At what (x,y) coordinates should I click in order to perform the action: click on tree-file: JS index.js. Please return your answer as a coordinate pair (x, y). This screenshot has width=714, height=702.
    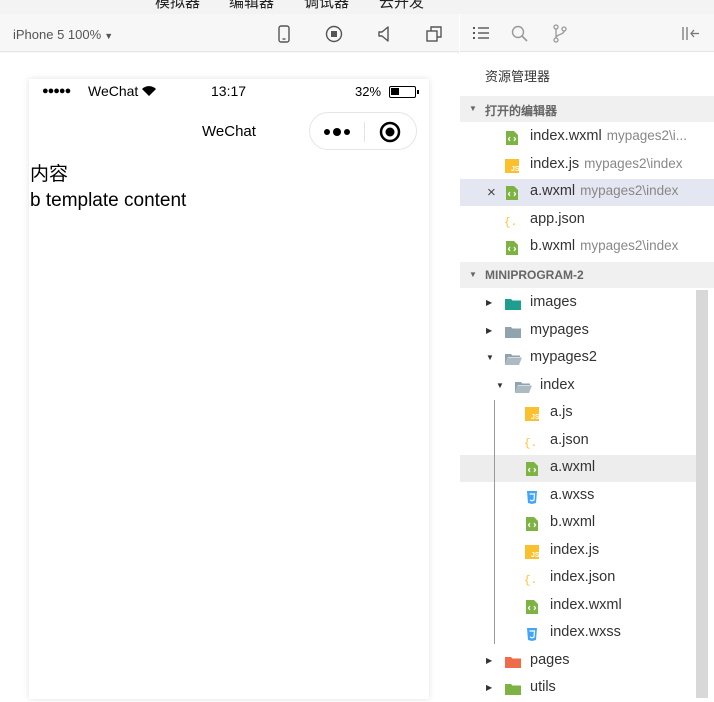
    Looking at the image, I should click on (578, 551).